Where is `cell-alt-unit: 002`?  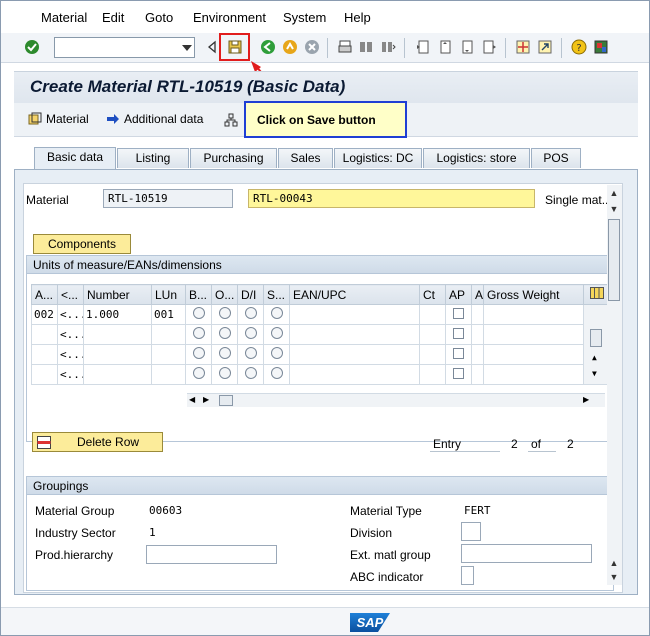
cell-alt-unit: 002 is located at coordinates (44, 314).